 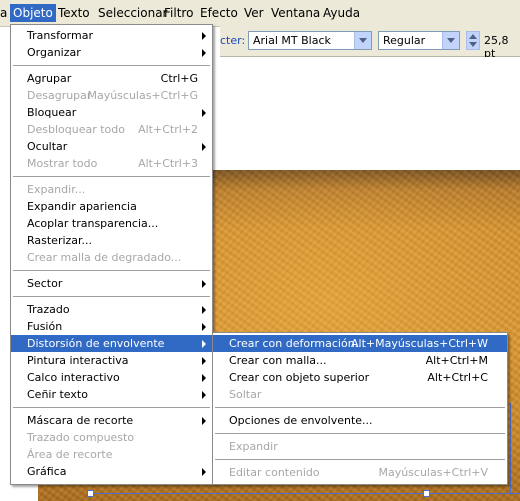 I want to click on menu-item-shortcut: Alt+Ctrl+3, so click(x=168, y=163).